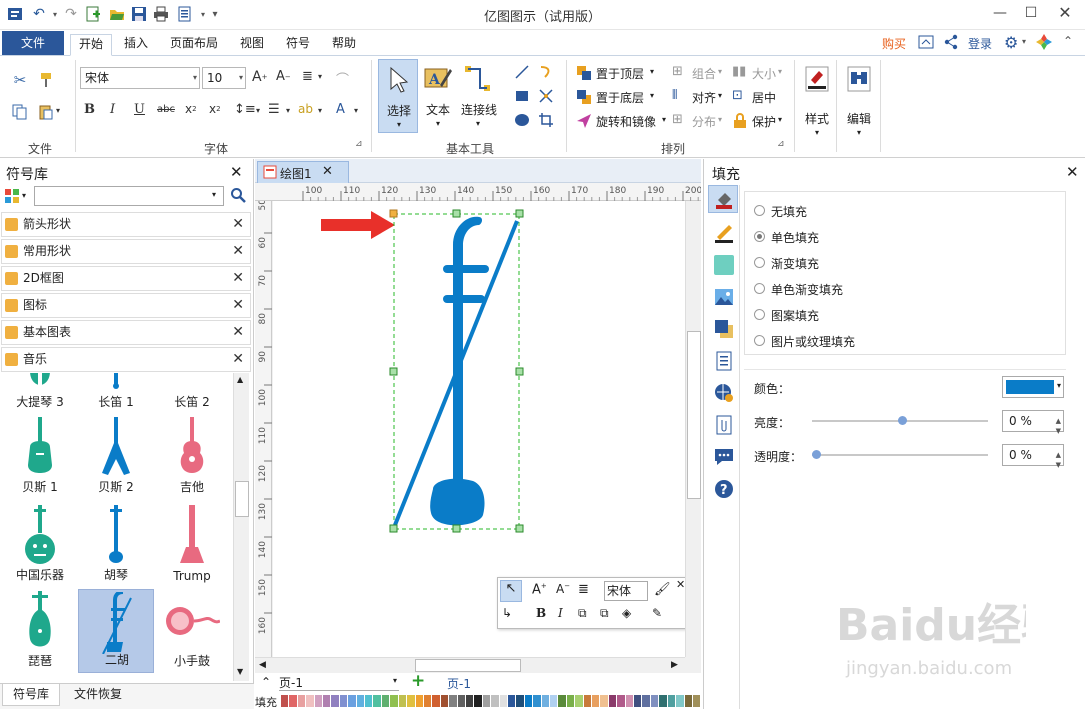  What do you see at coordinates (298, 45) in the screenshot?
I see `tab-symbol: 符号` at bounding box center [298, 45].